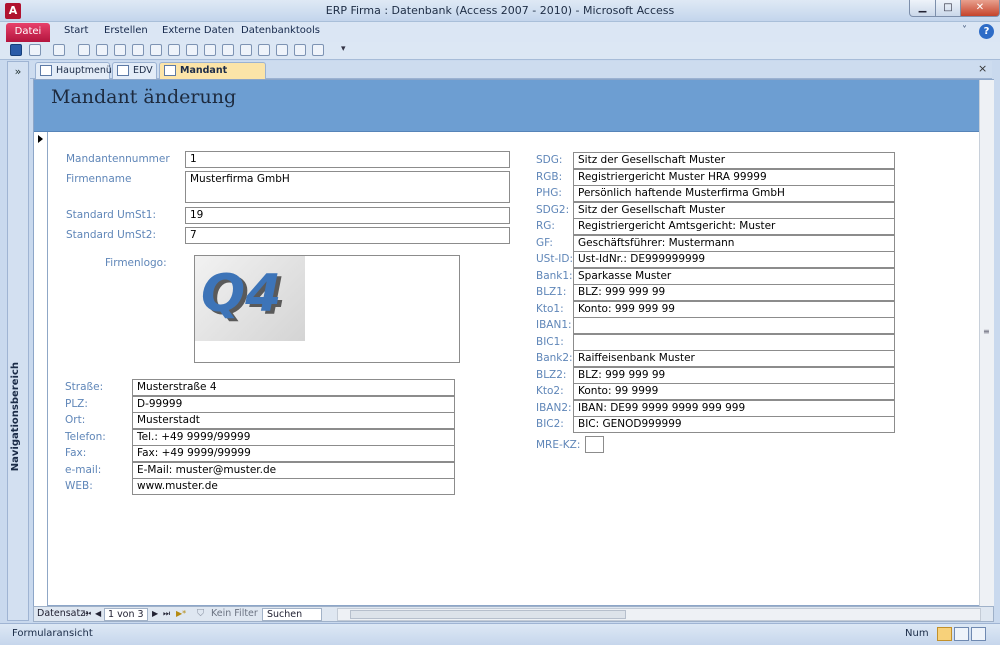  What do you see at coordinates (318, 50) in the screenshot?
I see `distribute-icon` at bounding box center [318, 50].